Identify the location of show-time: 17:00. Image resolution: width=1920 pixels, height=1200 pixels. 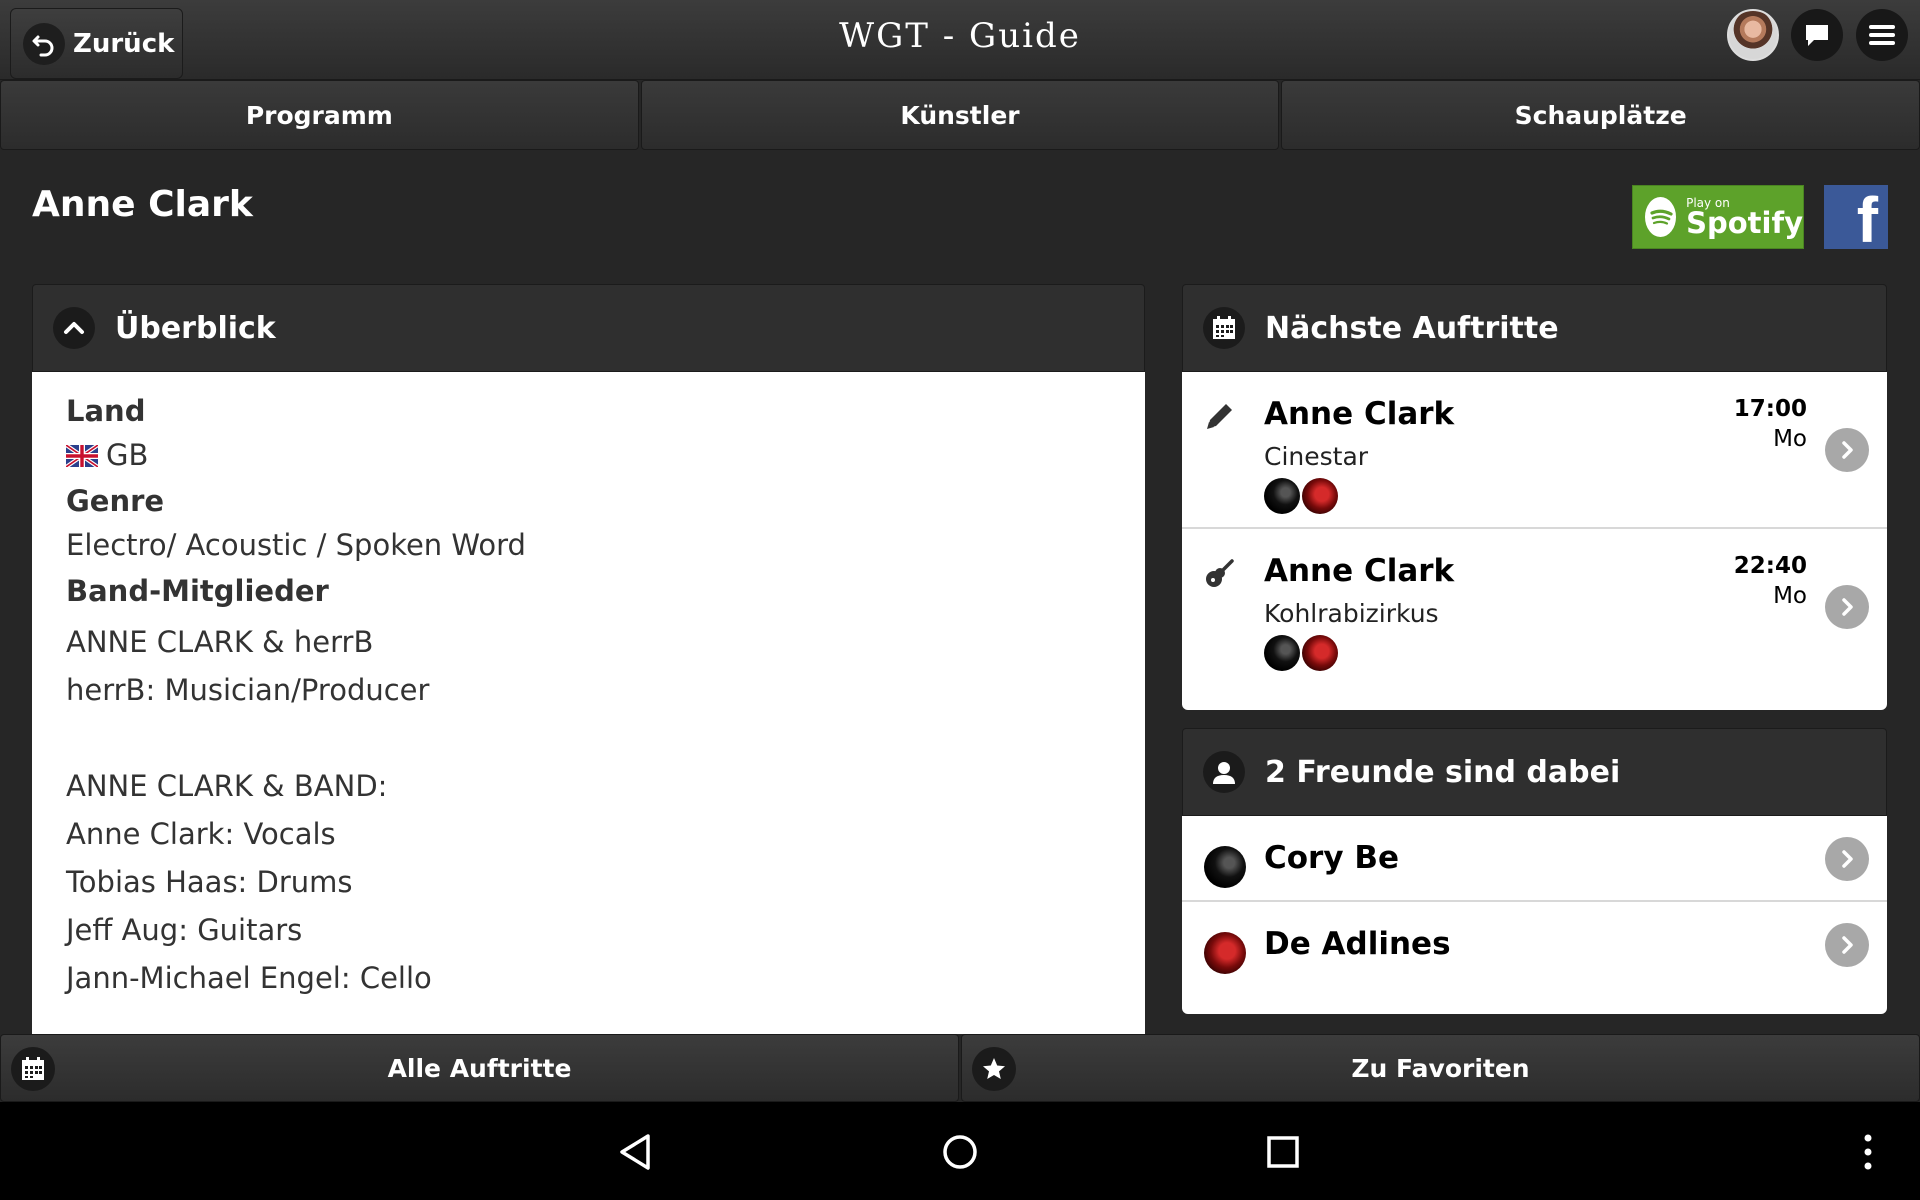
(1770, 409).